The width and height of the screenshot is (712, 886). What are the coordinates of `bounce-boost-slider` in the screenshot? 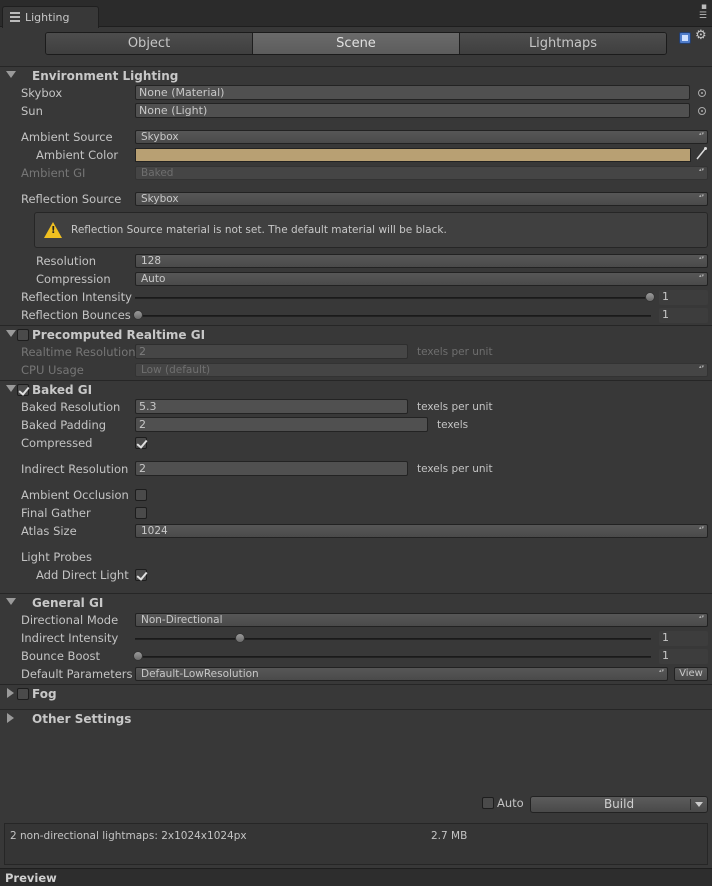 It's located at (393, 657).